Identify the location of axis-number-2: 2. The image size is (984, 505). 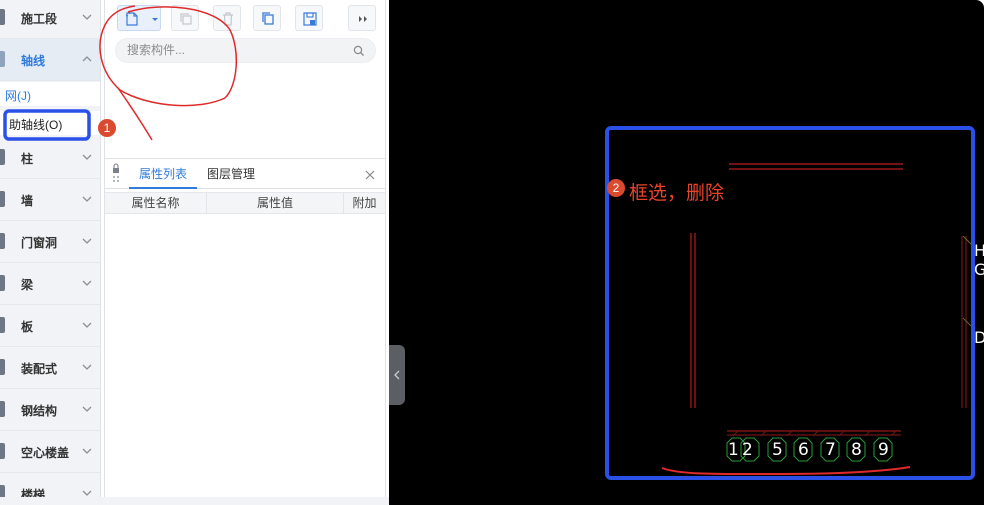
(747, 450).